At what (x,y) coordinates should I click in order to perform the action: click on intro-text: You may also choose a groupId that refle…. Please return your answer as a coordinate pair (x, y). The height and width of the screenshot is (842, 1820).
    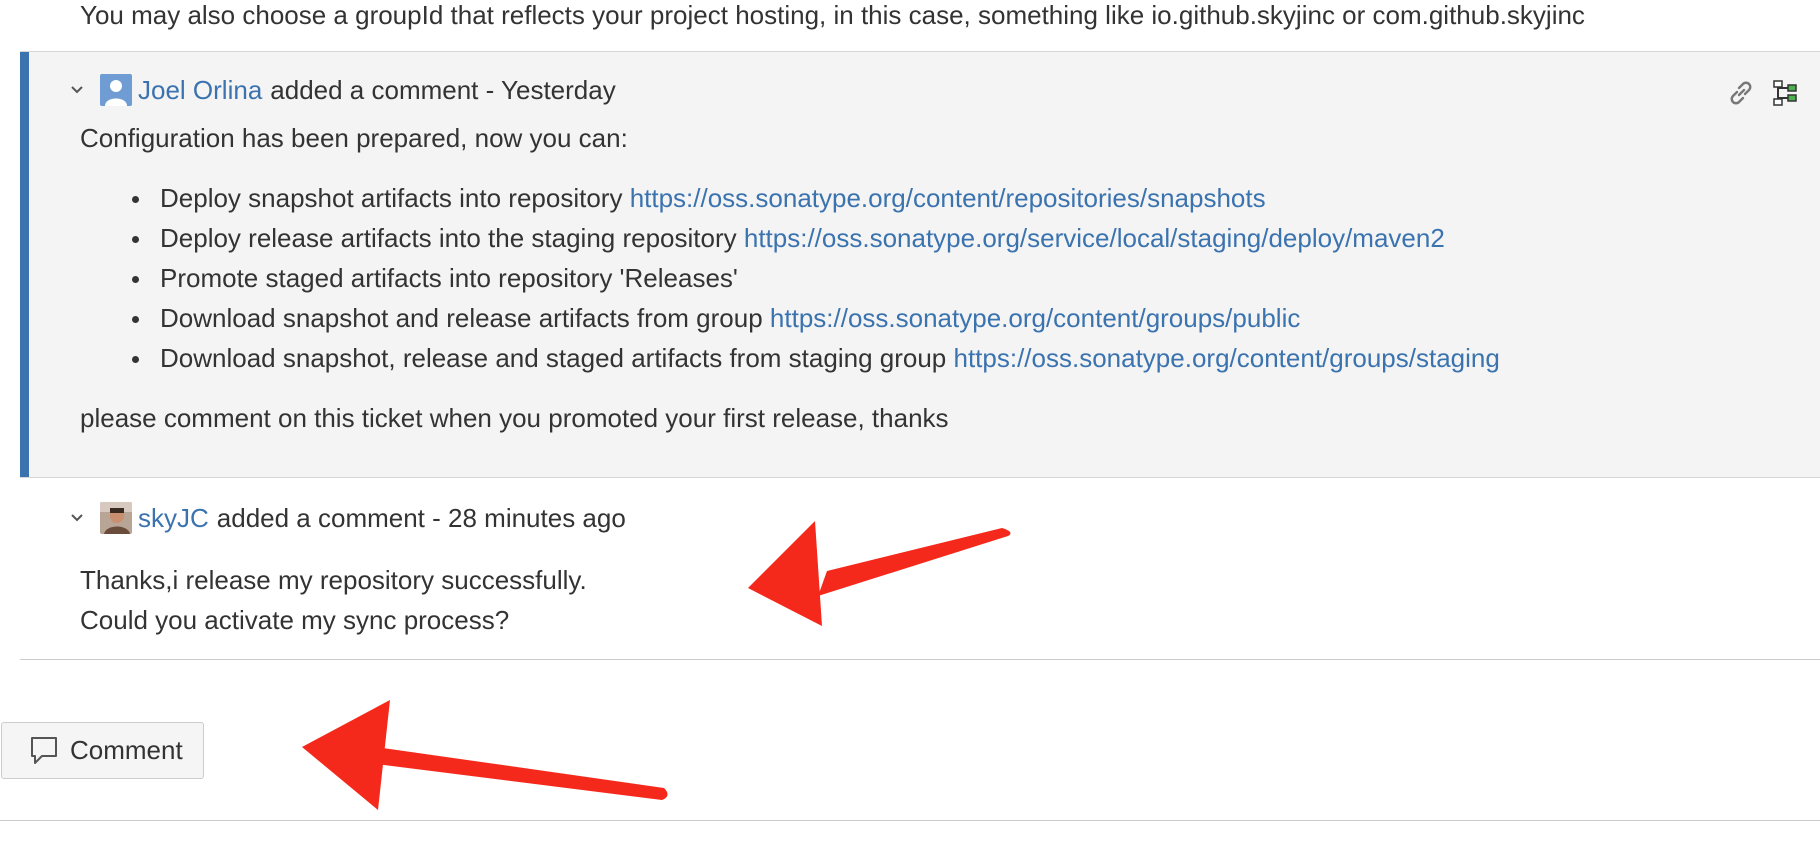
    Looking at the image, I should click on (832, 15).